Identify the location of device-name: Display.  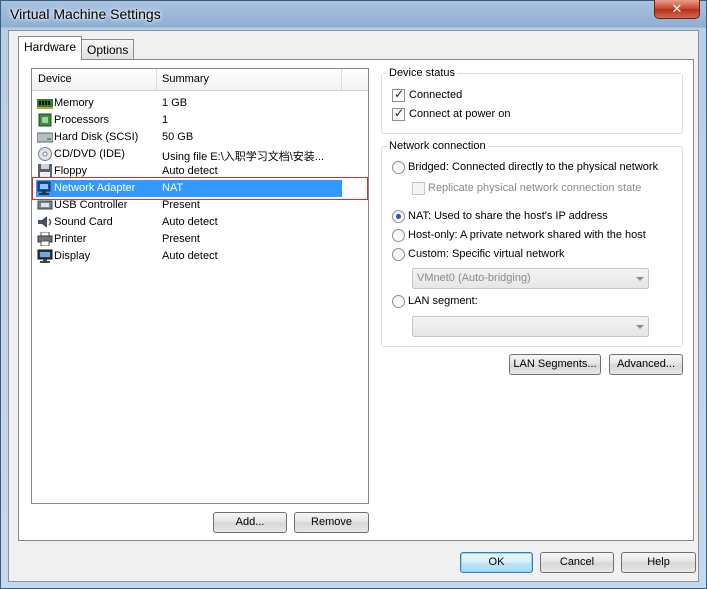
(72, 256).